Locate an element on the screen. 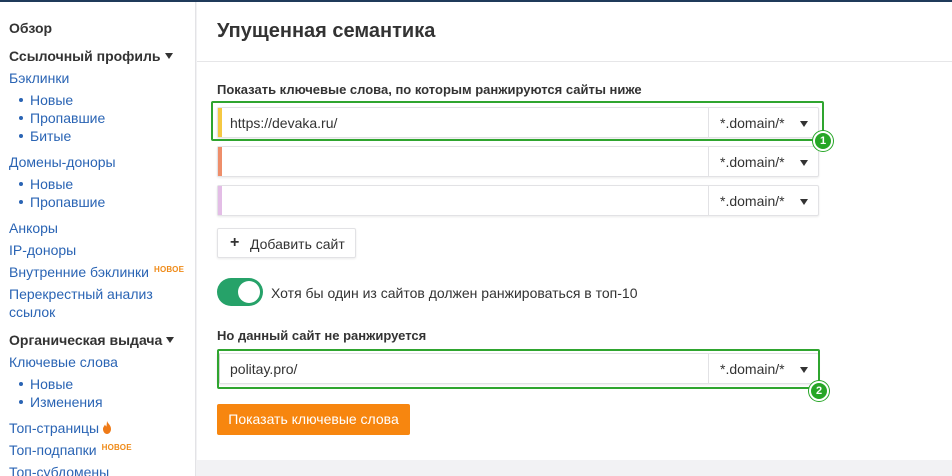 This screenshot has height=476, width=952. sidebar-item-top-pages: Топ-страницы is located at coordinates (60, 428).